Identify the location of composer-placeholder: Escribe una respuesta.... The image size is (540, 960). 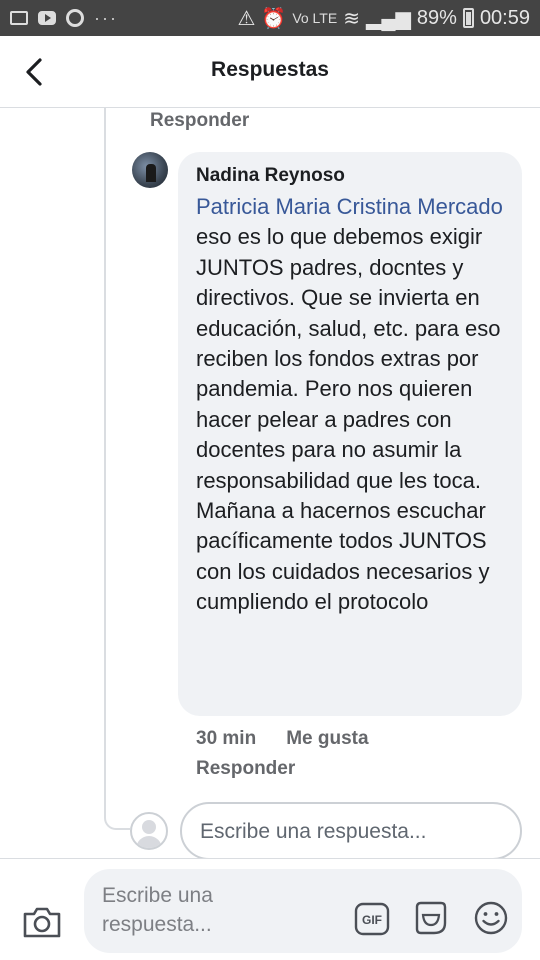
(157, 910).